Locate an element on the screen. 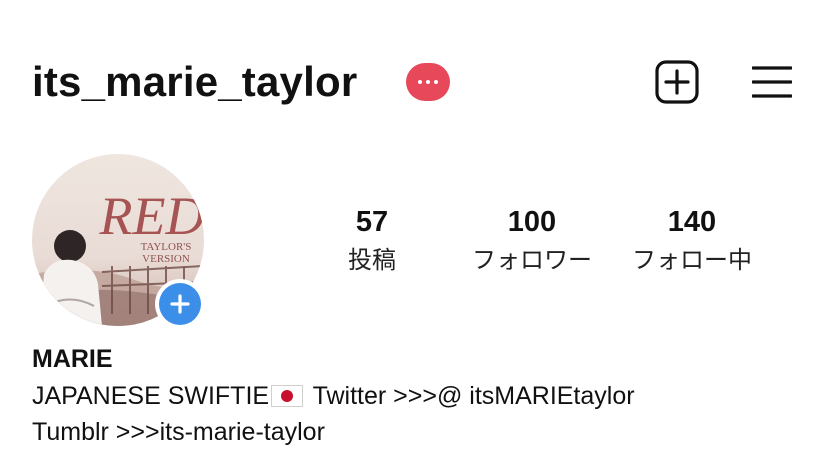 The width and height of the screenshot is (828, 455). japan-flag-icon is located at coordinates (287, 396).